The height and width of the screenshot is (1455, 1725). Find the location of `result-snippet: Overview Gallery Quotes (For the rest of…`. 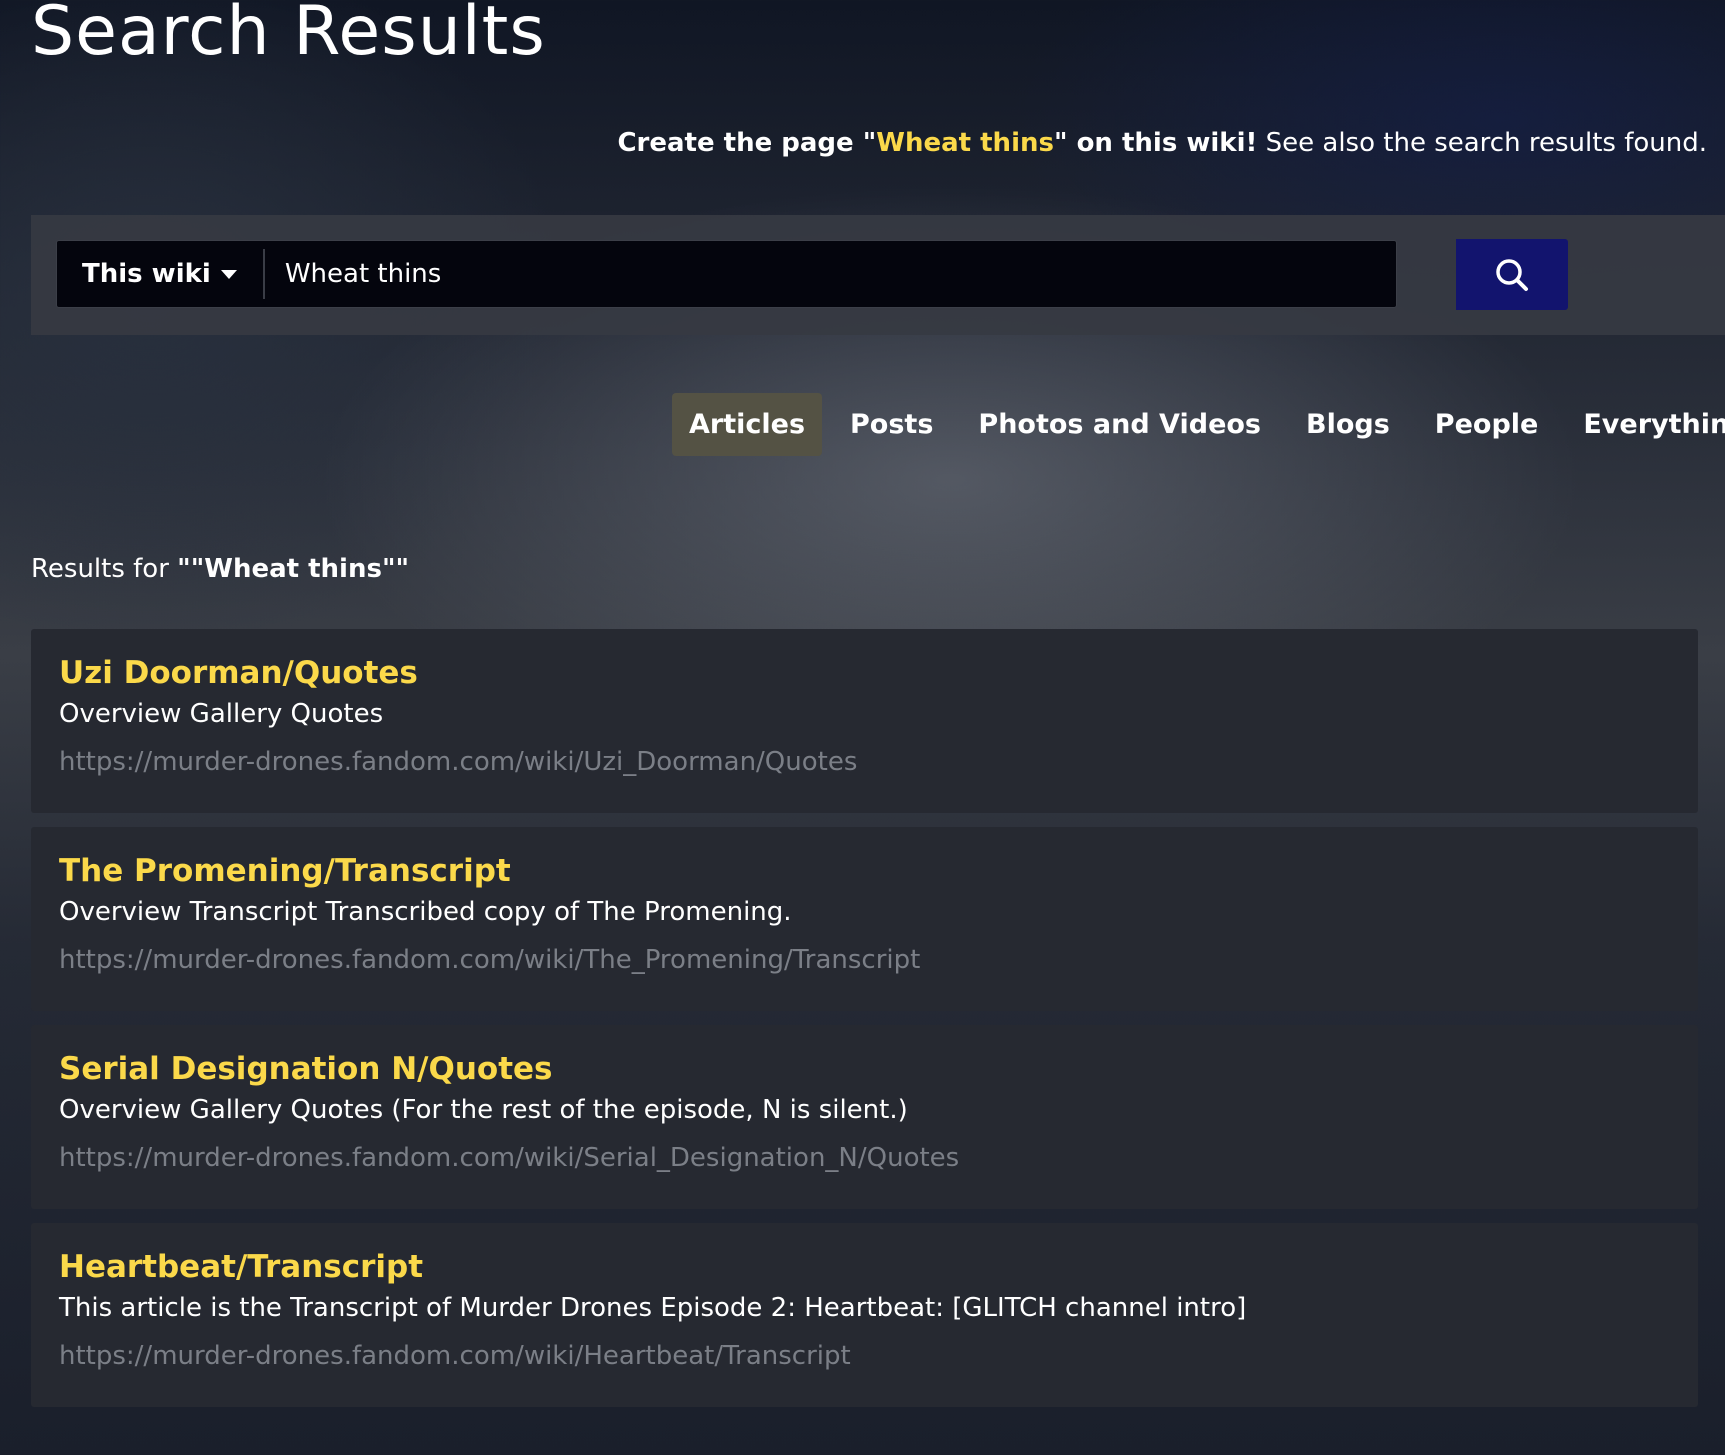

result-snippet: Overview Gallery Quotes (For the rest of… is located at coordinates (483, 1110).